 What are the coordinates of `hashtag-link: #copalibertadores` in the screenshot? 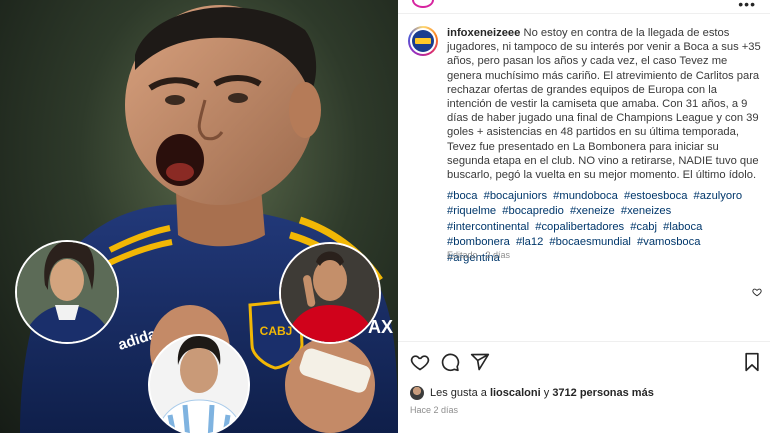 It's located at (579, 227).